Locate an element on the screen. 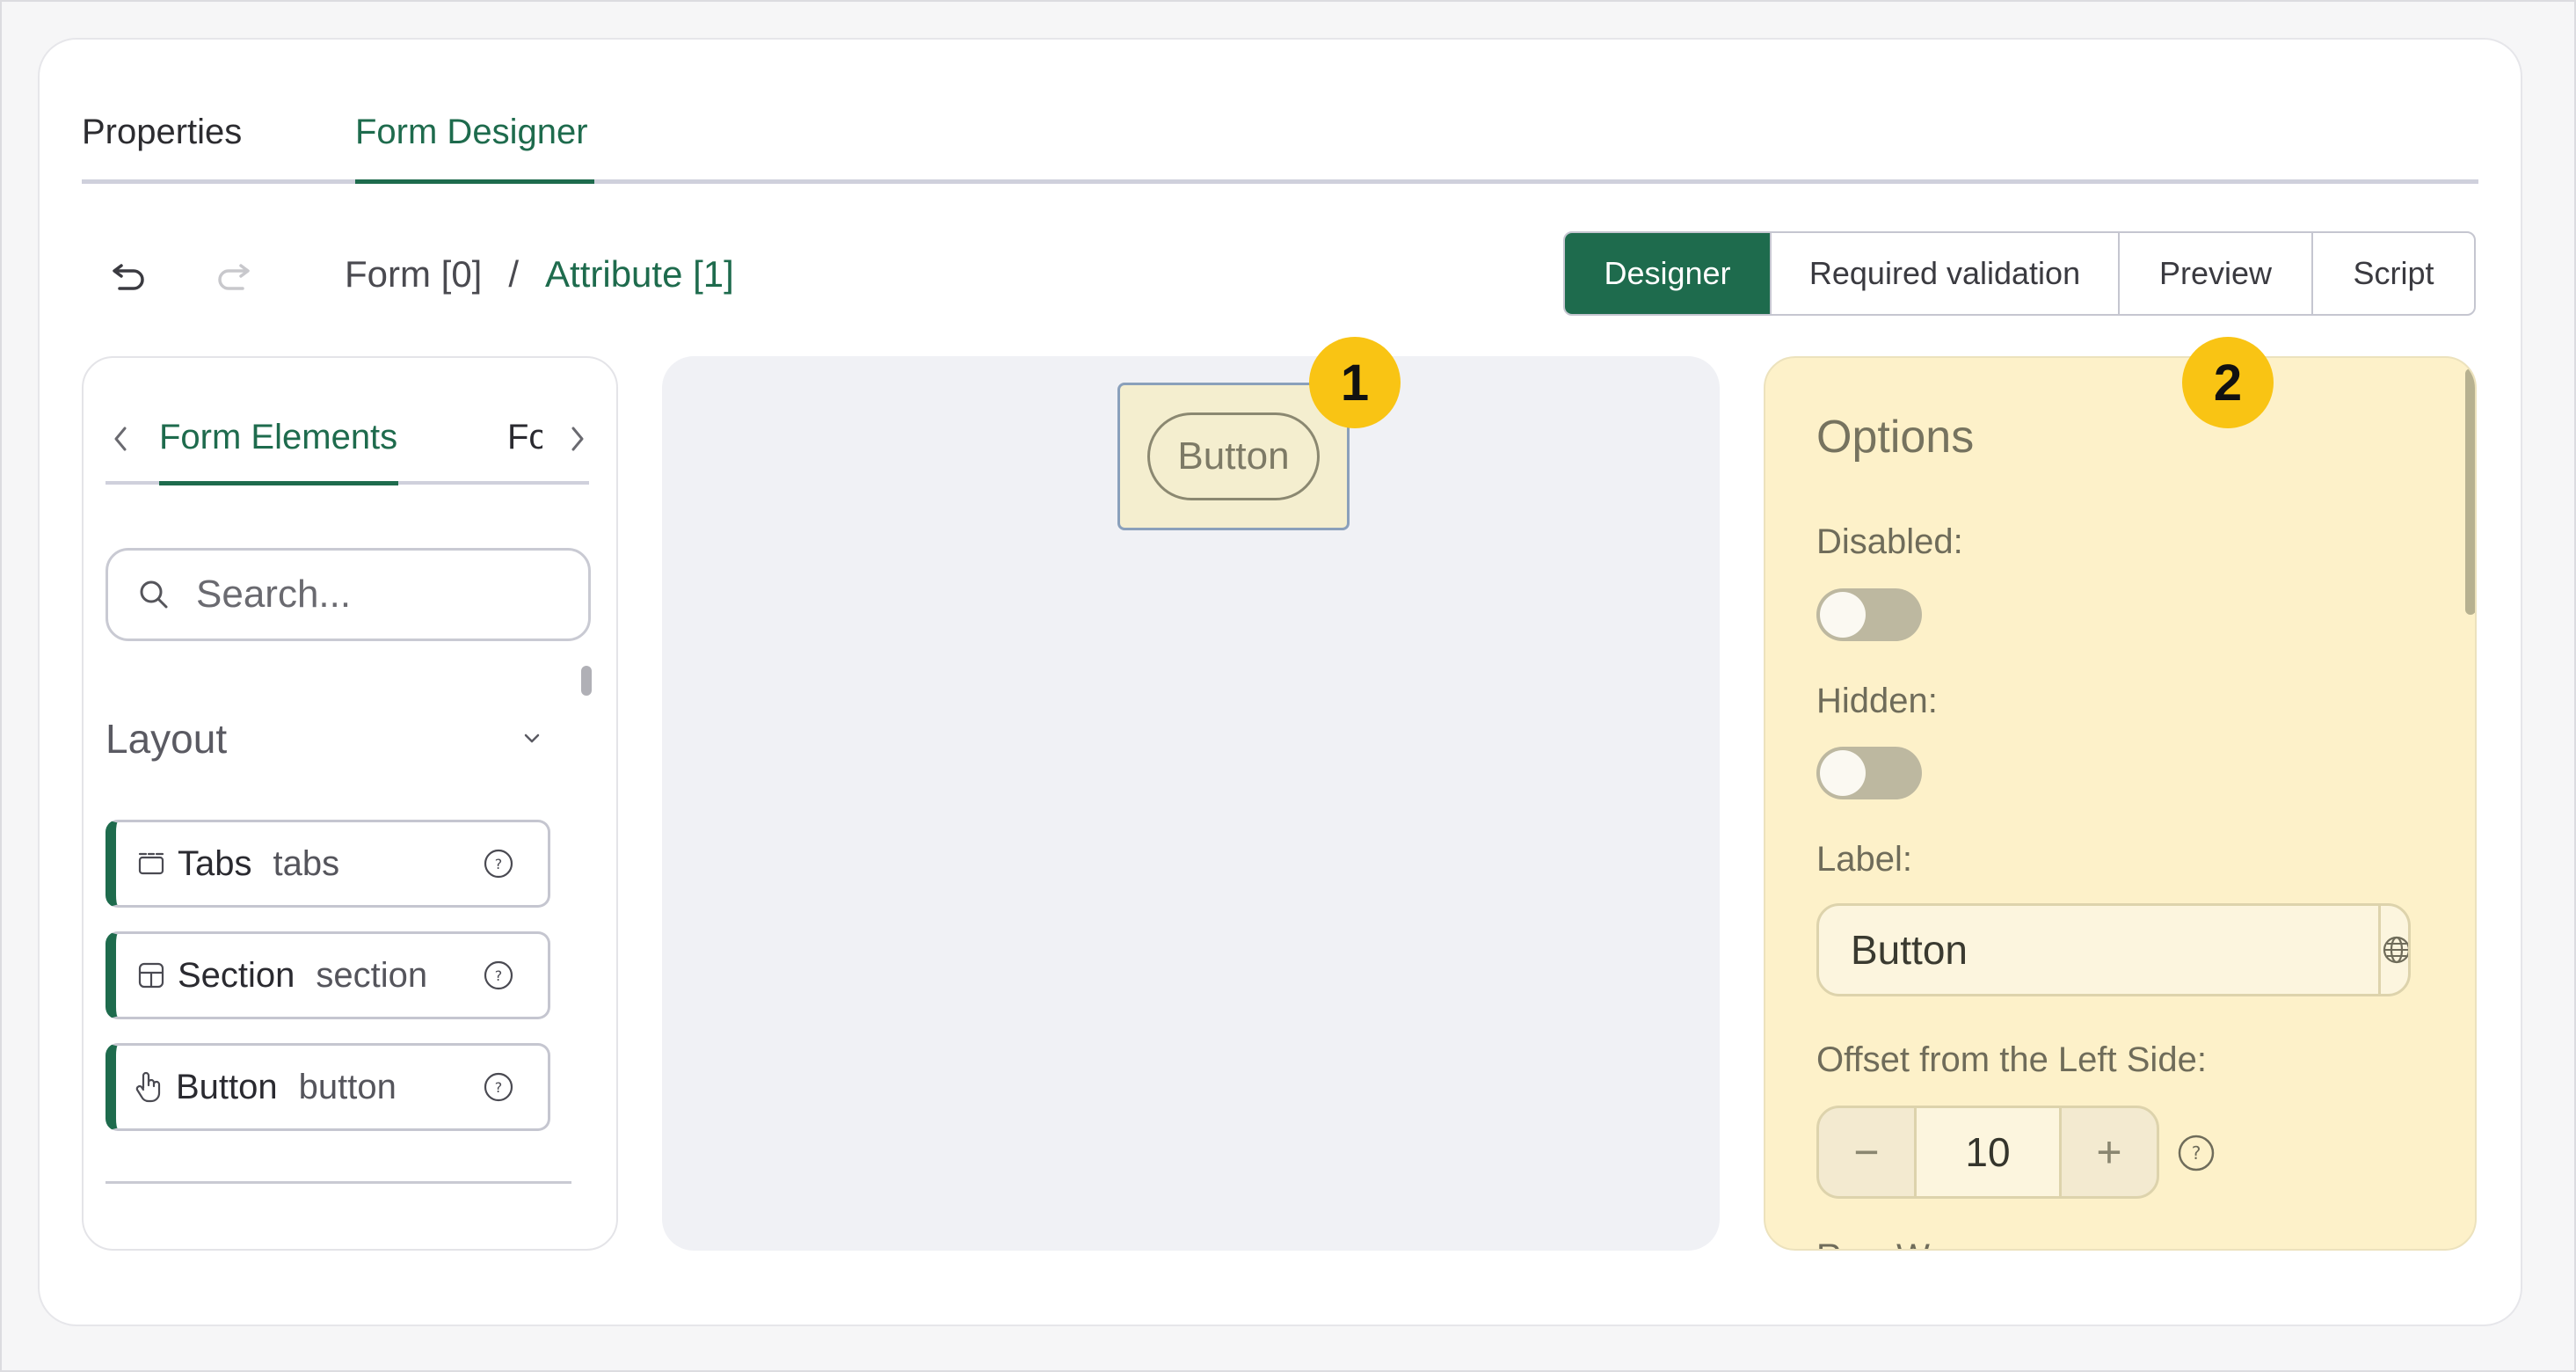  element-key: tabs is located at coordinates (306, 863).